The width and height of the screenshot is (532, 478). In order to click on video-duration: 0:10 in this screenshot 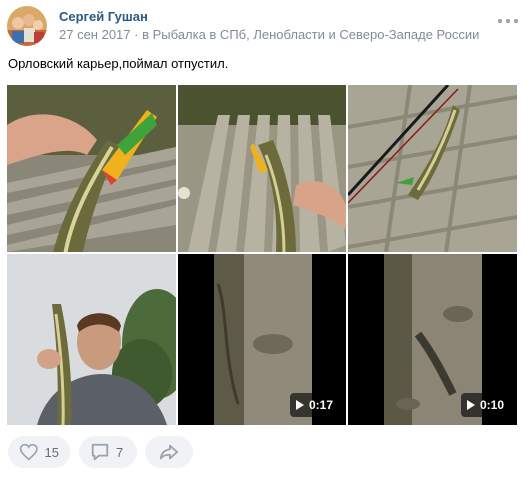, I will do `click(491, 405)`.